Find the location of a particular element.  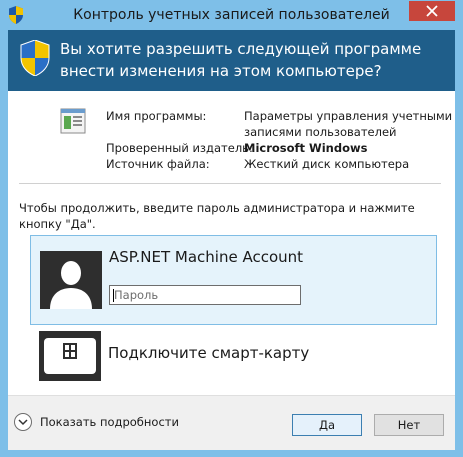

close-button is located at coordinates (432, 11).